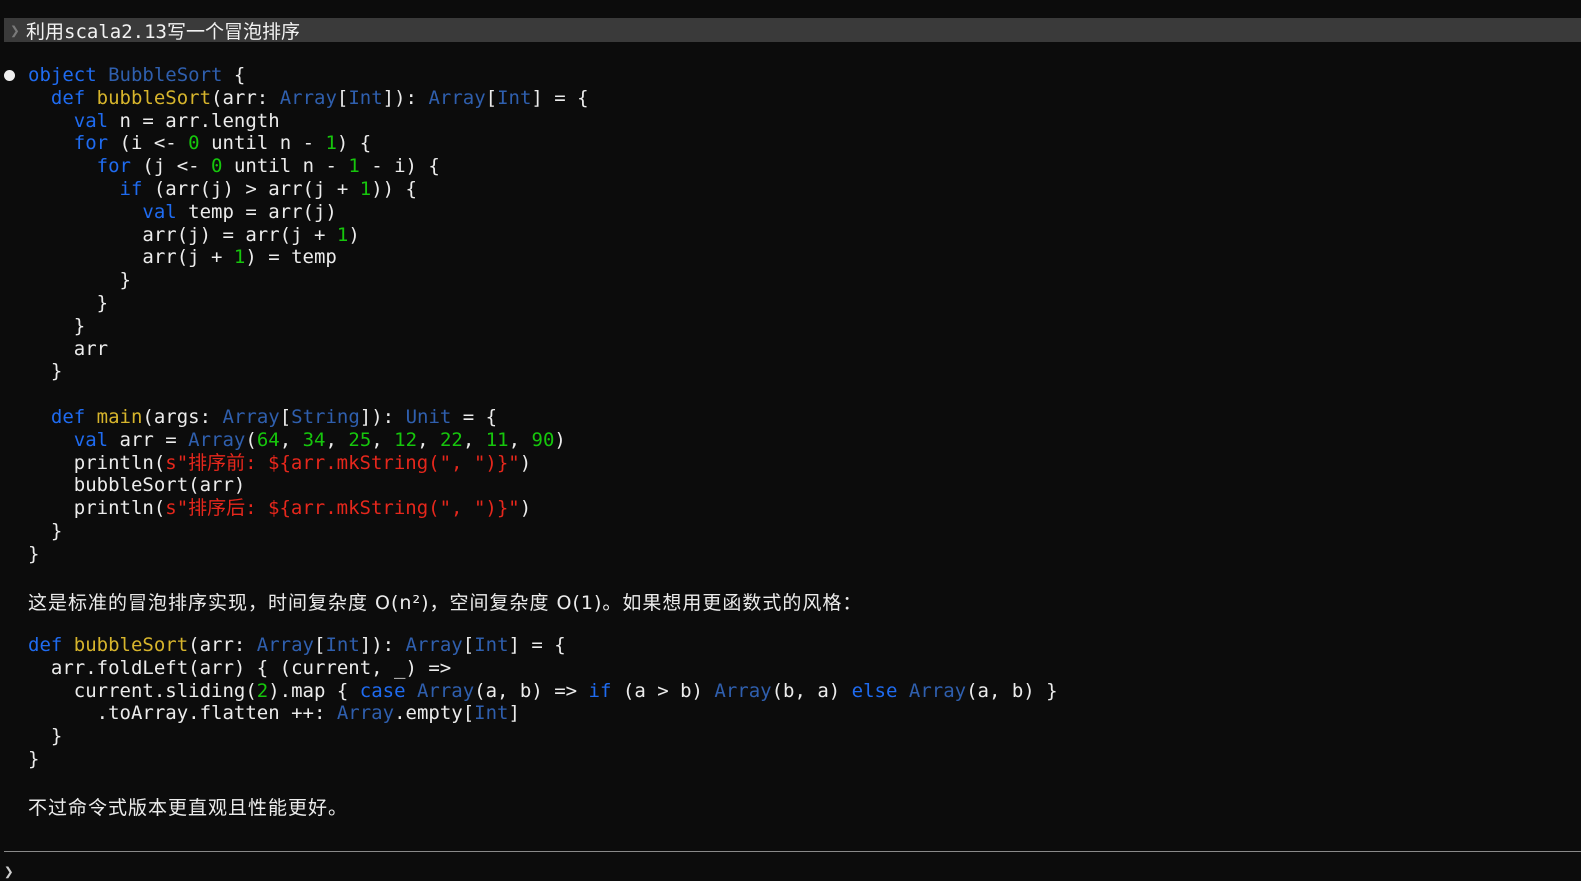  What do you see at coordinates (154, 97) in the screenshot?
I see `code-token: bubbleSort` at bounding box center [154, 97].